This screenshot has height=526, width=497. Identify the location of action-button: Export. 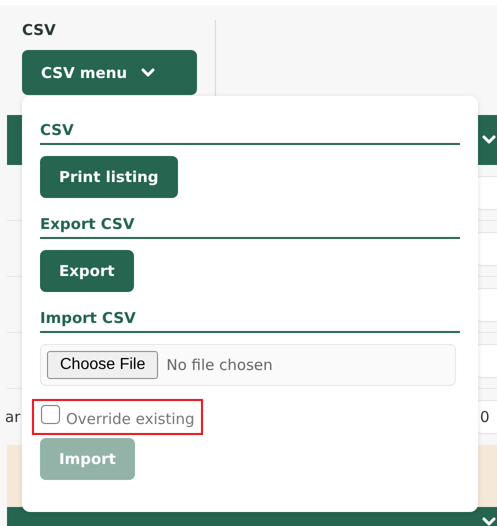
(87, 271).